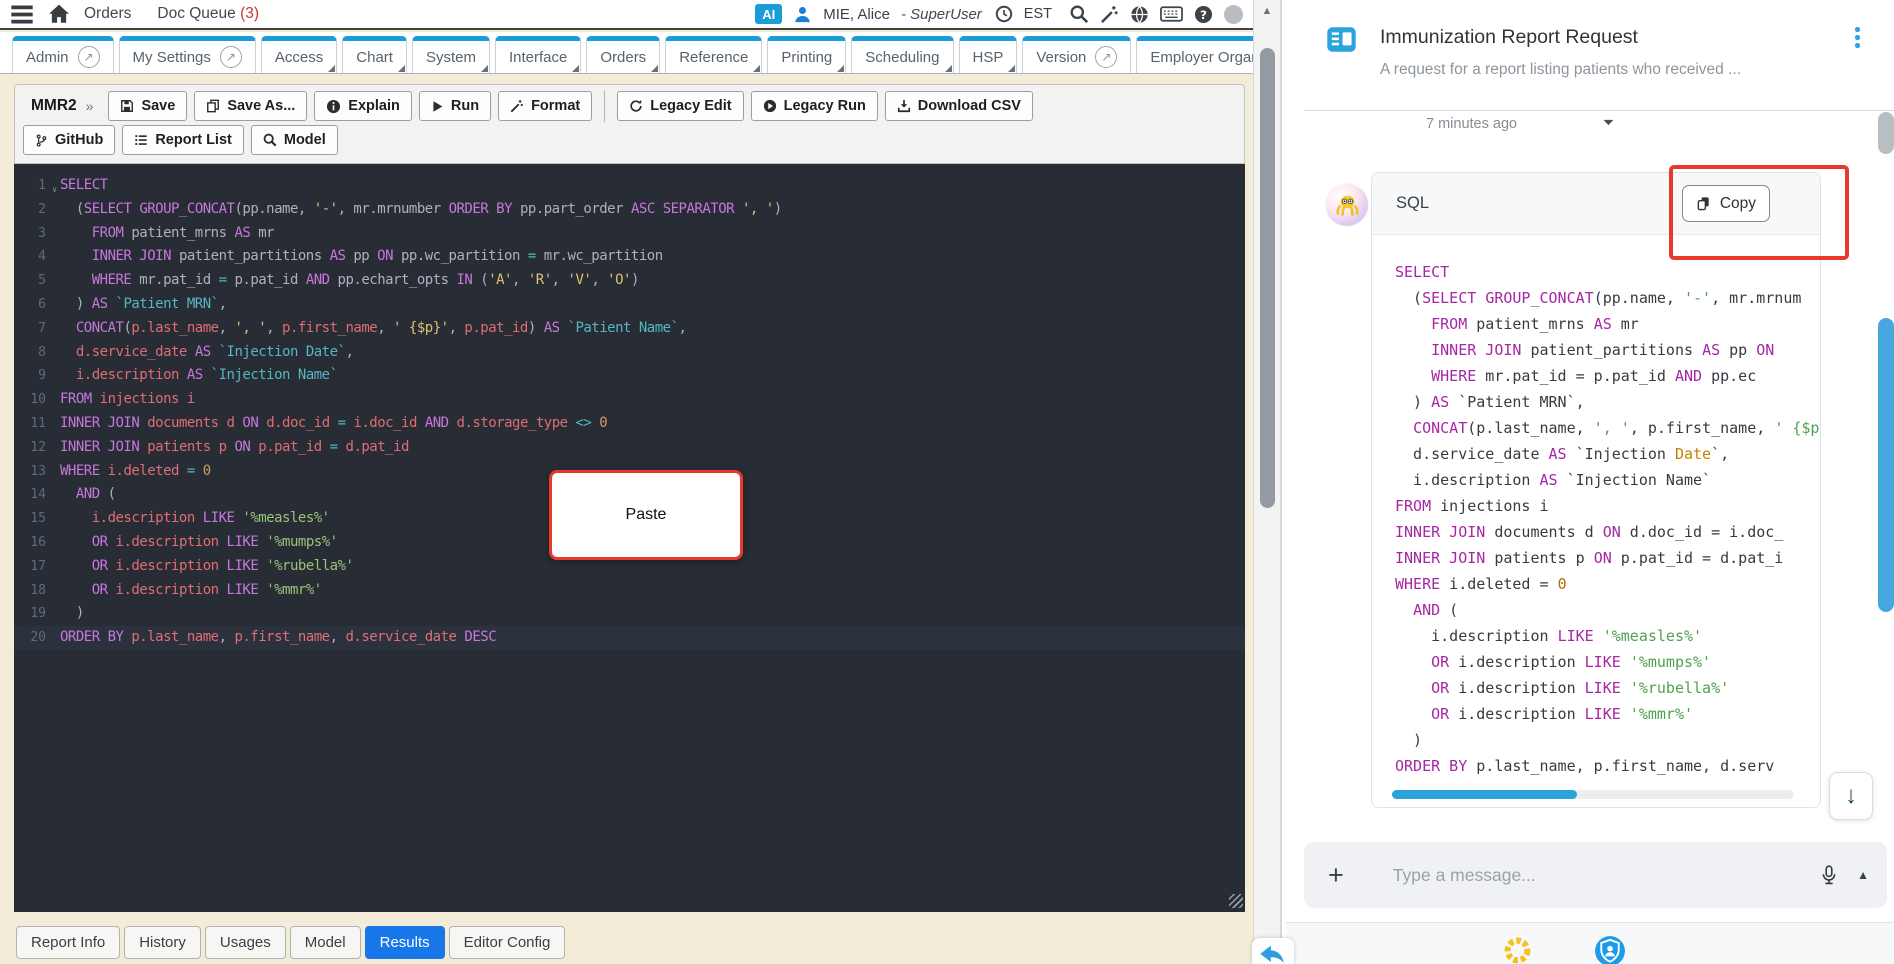 This screenshot has width=1894, height=964. Describe the element at coordinates (1737, 203) in the screenshot. I see `copy-label: Copy` at that location.